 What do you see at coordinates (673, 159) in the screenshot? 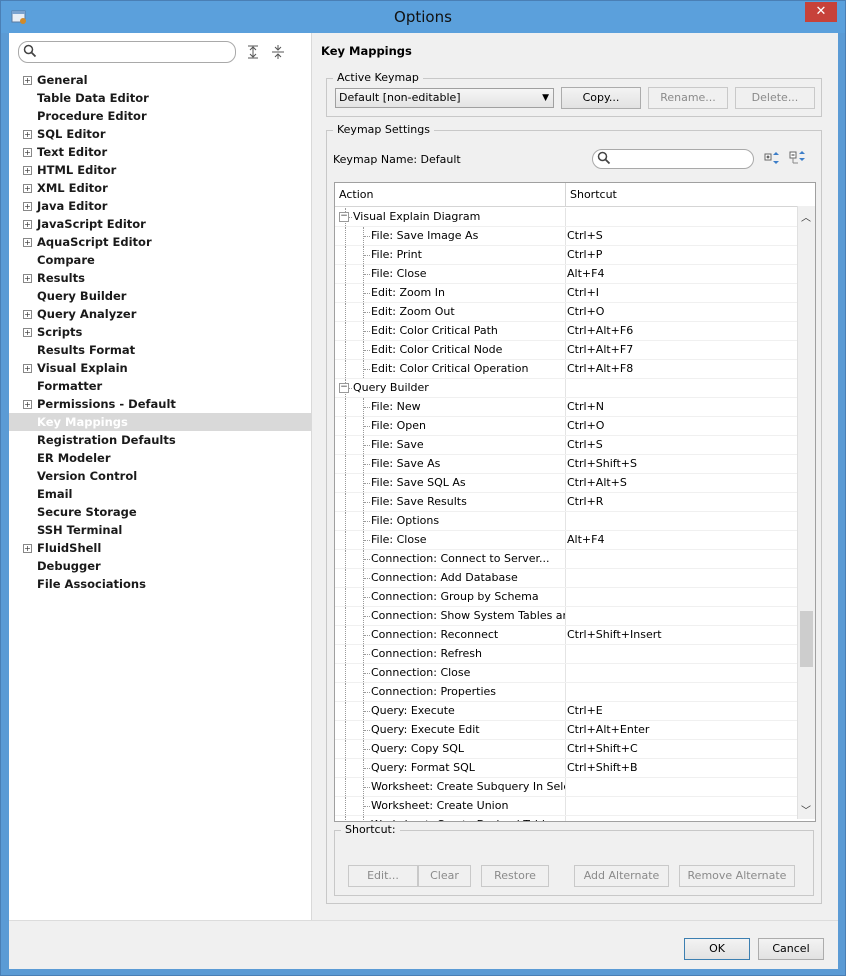
I see `keymap-search-input` at bounding box center [673, 159].